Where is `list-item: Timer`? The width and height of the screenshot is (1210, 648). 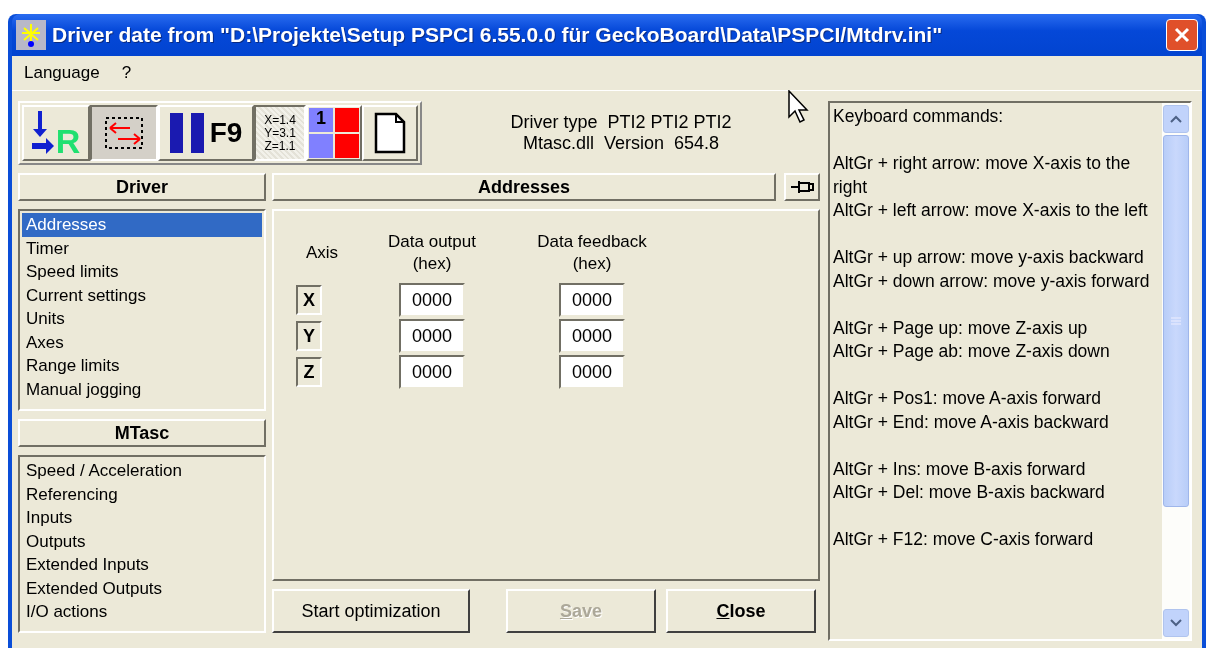 list-item: Timer is located at coordinates (142, 248).